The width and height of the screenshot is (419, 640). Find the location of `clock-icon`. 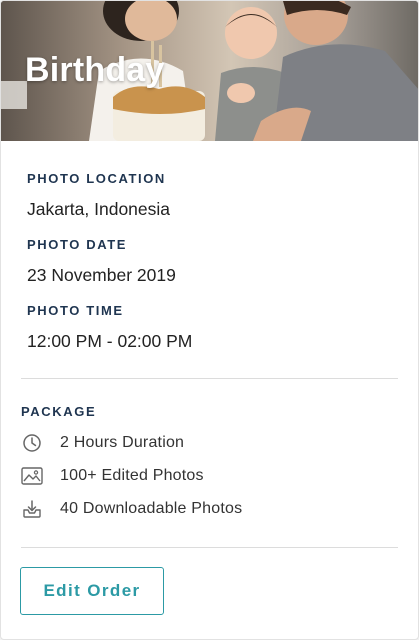

clock-icon is located at coordinates (32, 443).